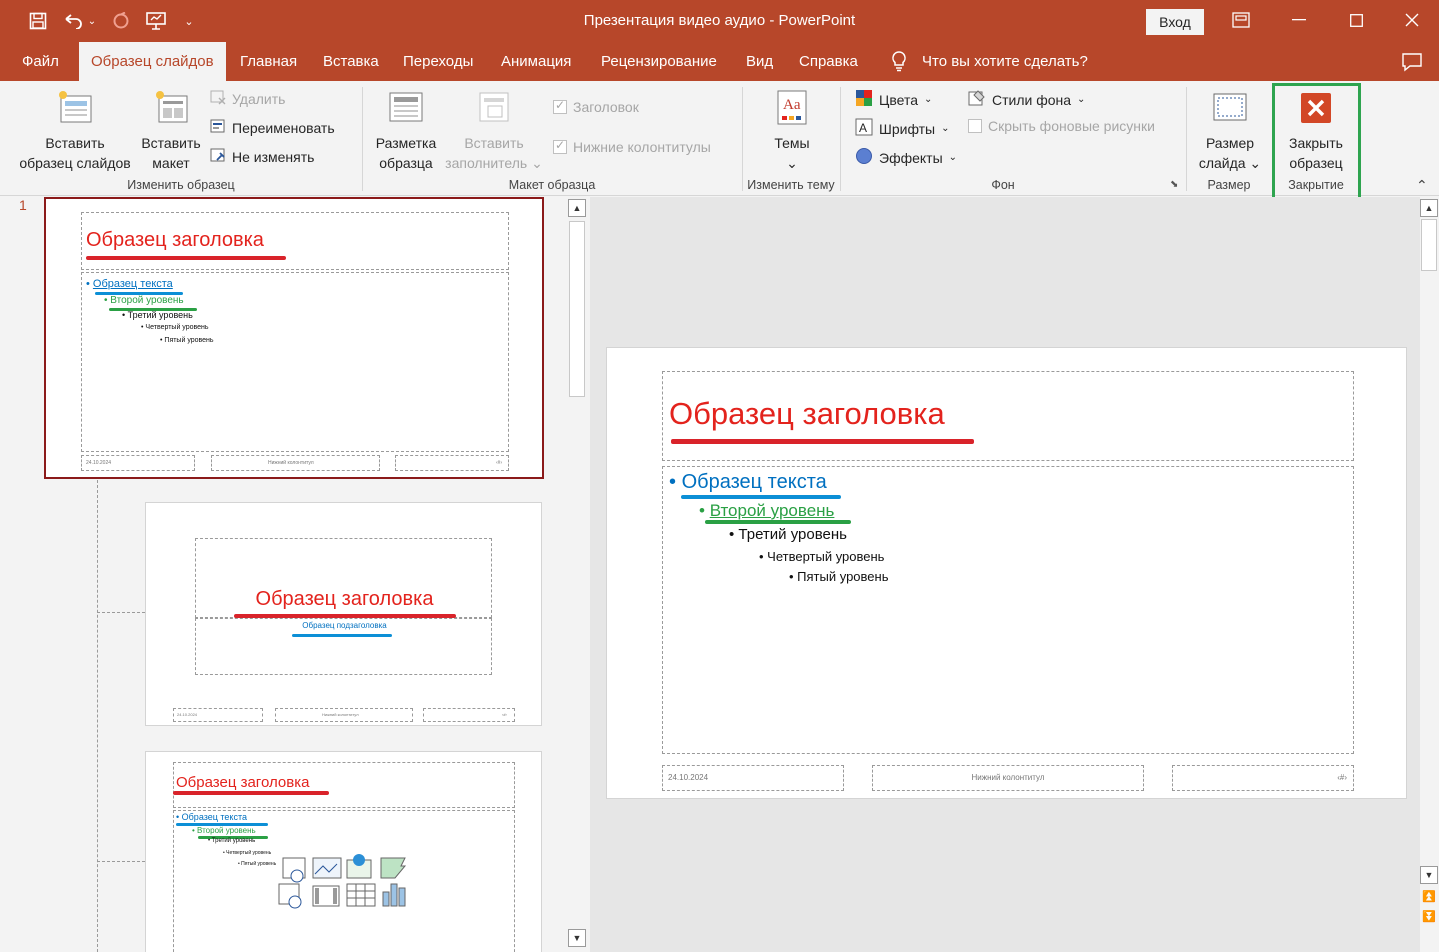 Image resolution: width=1439 pixels, height=952 pixels. What do you see at coordinates (906, 157) in the screenshot?
I see `effects-dropdown: Эффекты ⌄` at bounding box center [906, 157].